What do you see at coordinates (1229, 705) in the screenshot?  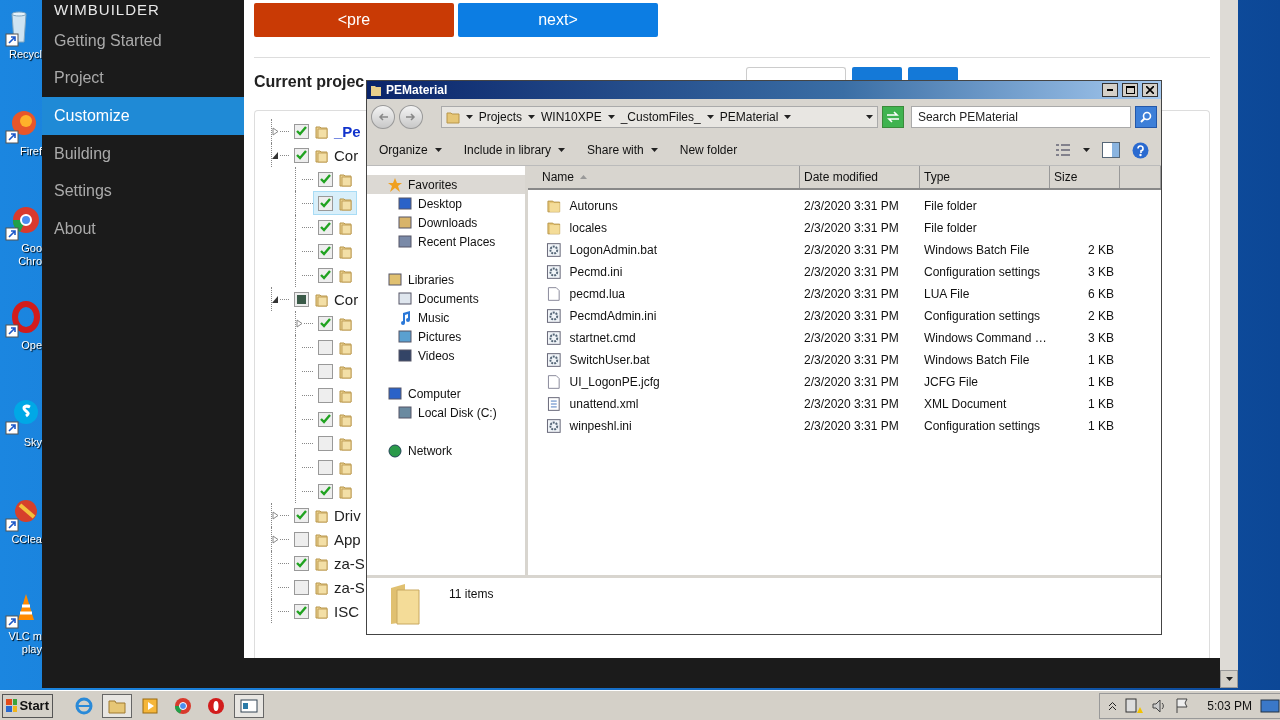 I see `clock: 5:03 PM` at bounding box center [1229, 705].